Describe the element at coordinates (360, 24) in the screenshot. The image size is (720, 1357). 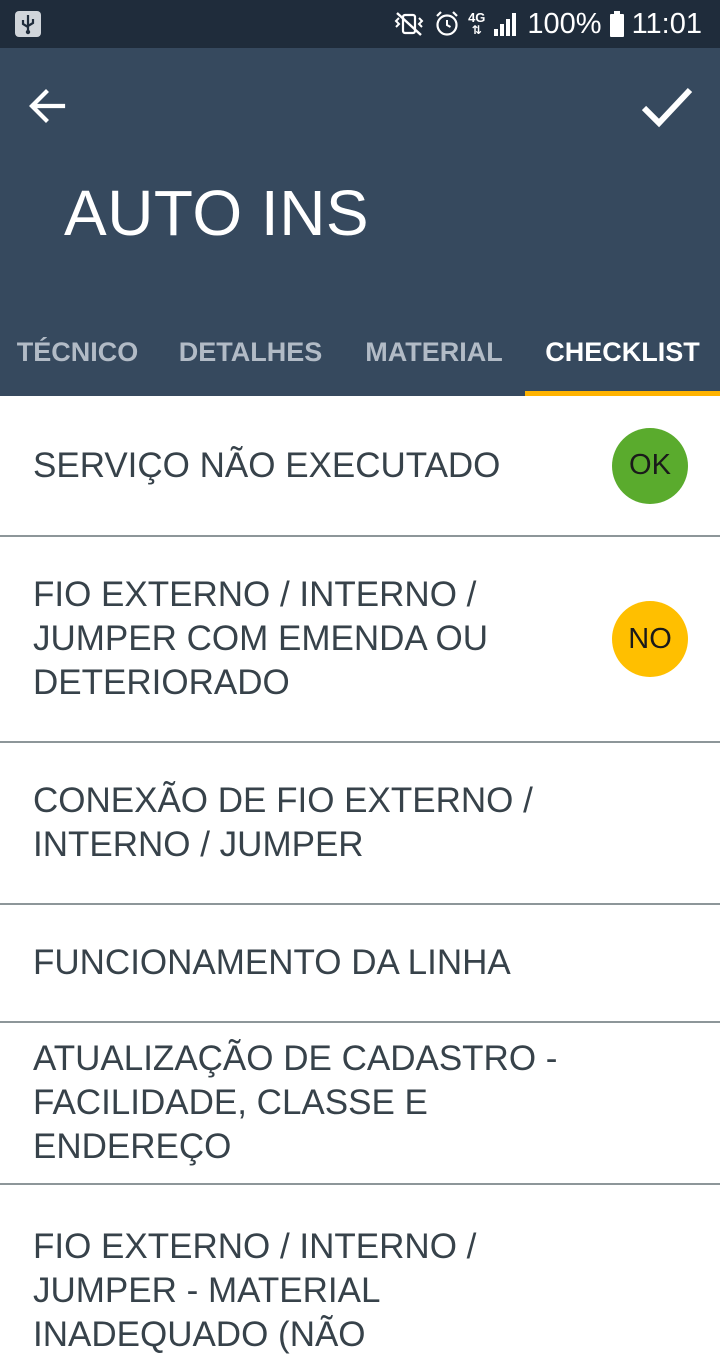
I see `status-bar: 4G ⇅ 100% 11:01` at that location.